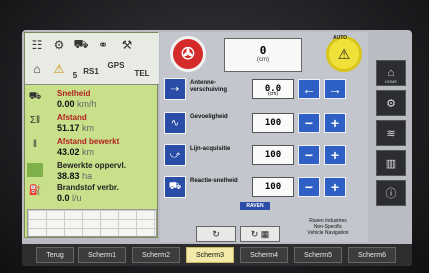 This screenshot has width=429, height=273. I want to click on offset-value: 0, so click(263, 50).